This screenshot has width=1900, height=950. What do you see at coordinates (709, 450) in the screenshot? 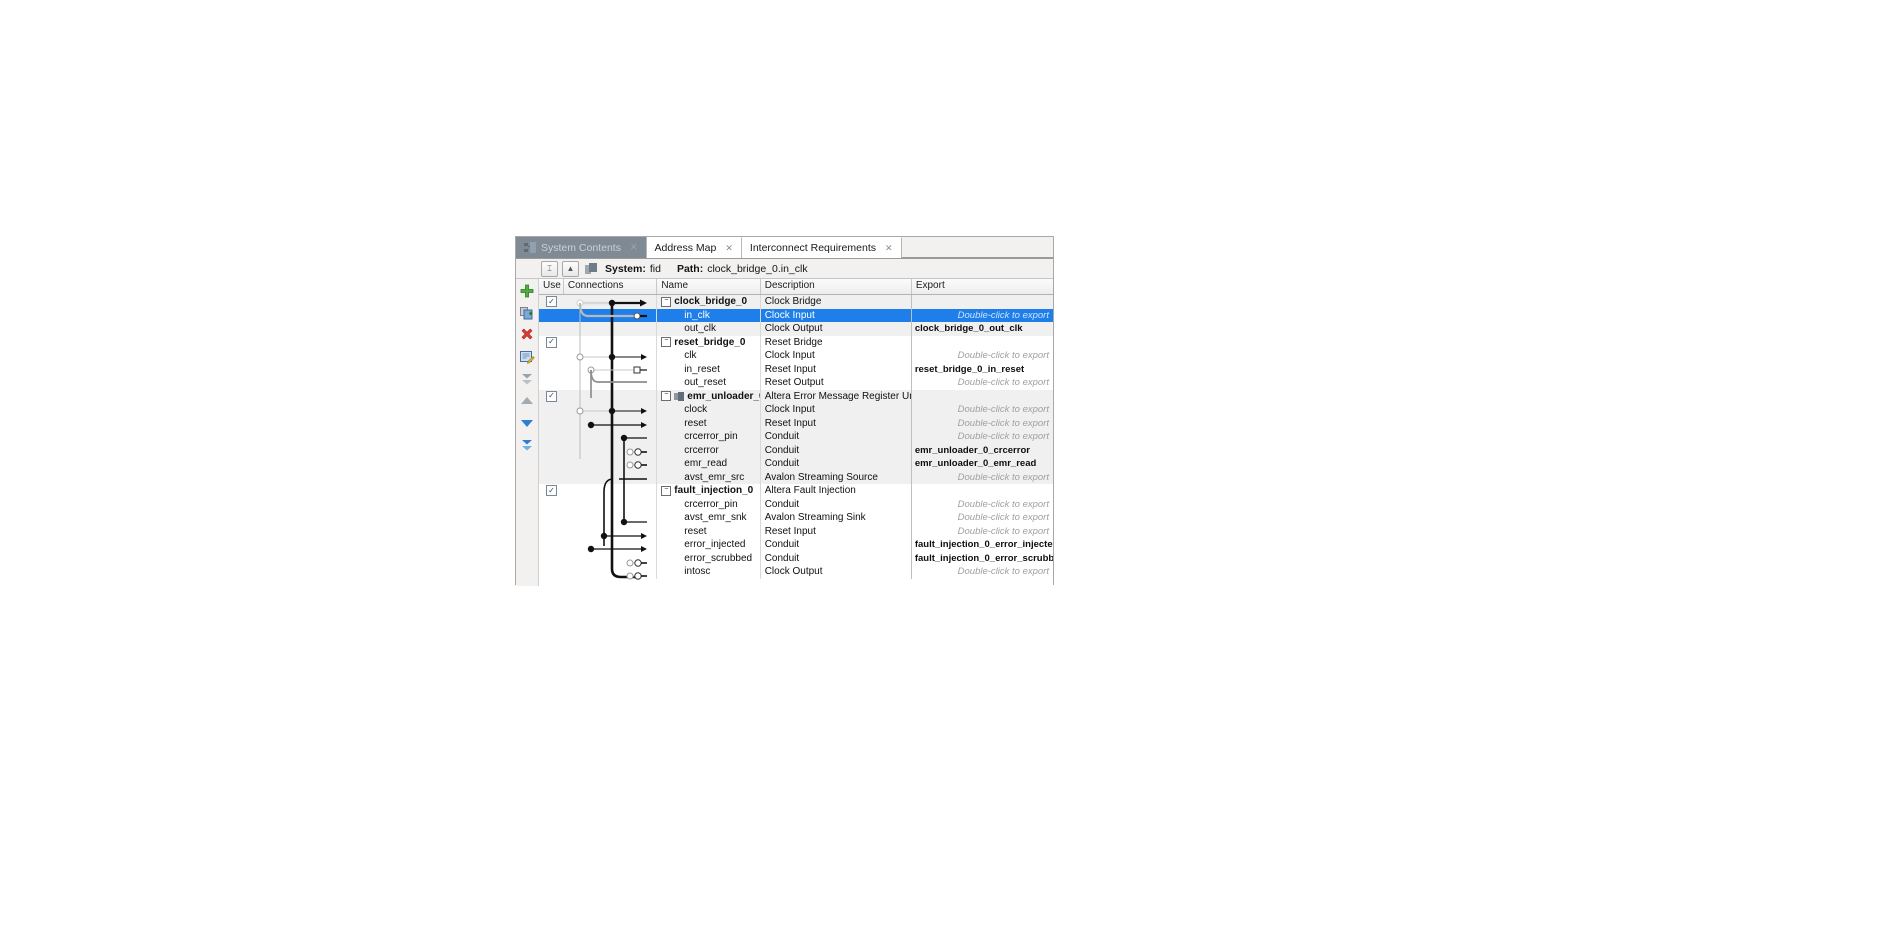
I see `name-cell: crcerror` at bounding box center [709, 450].